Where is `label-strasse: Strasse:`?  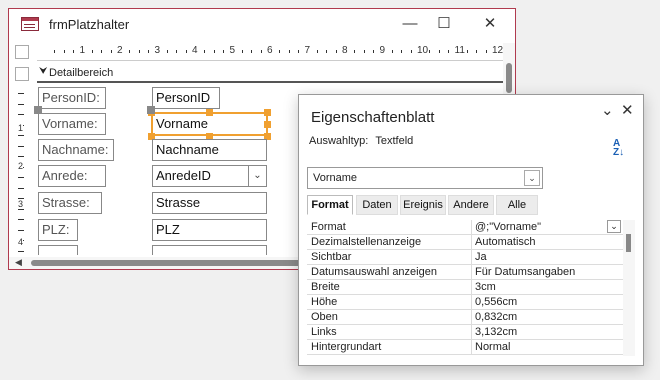
label-strasse: Strasse: is located at coordinates (70, 203).